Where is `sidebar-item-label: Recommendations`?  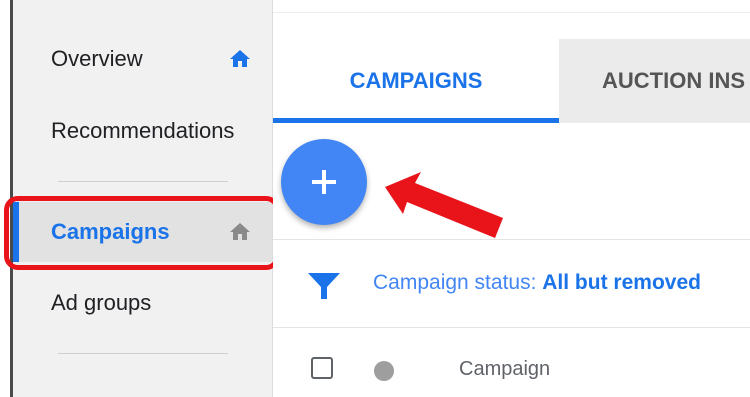 sidebar-item-label: Recommendations is located at coordinates (143, 130).